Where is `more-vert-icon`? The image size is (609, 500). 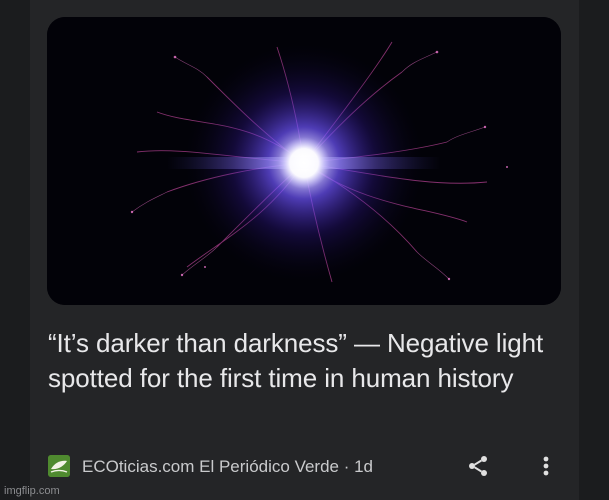 more-vert-icon is located at coordinates (546, 466).